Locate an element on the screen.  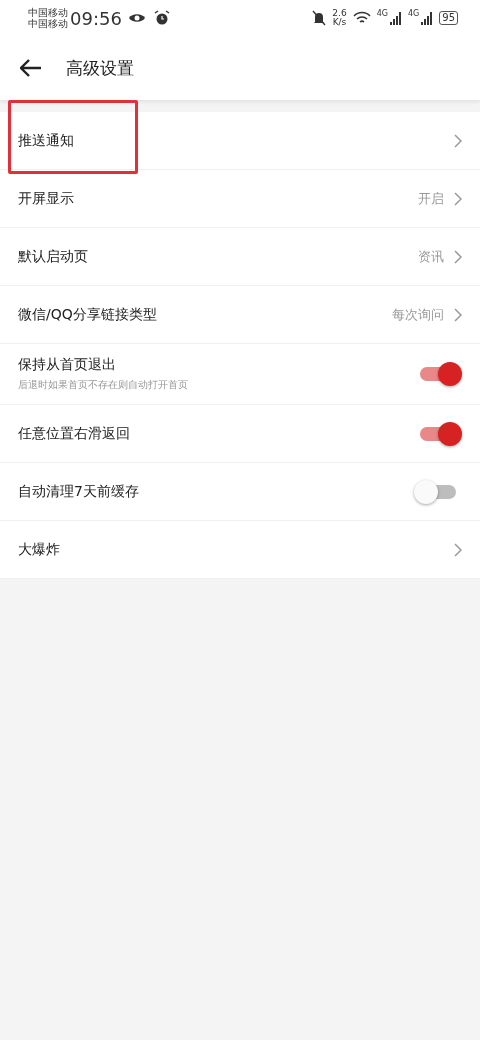
setting-label: 大爆炸 is located at coordinates (39, 549).